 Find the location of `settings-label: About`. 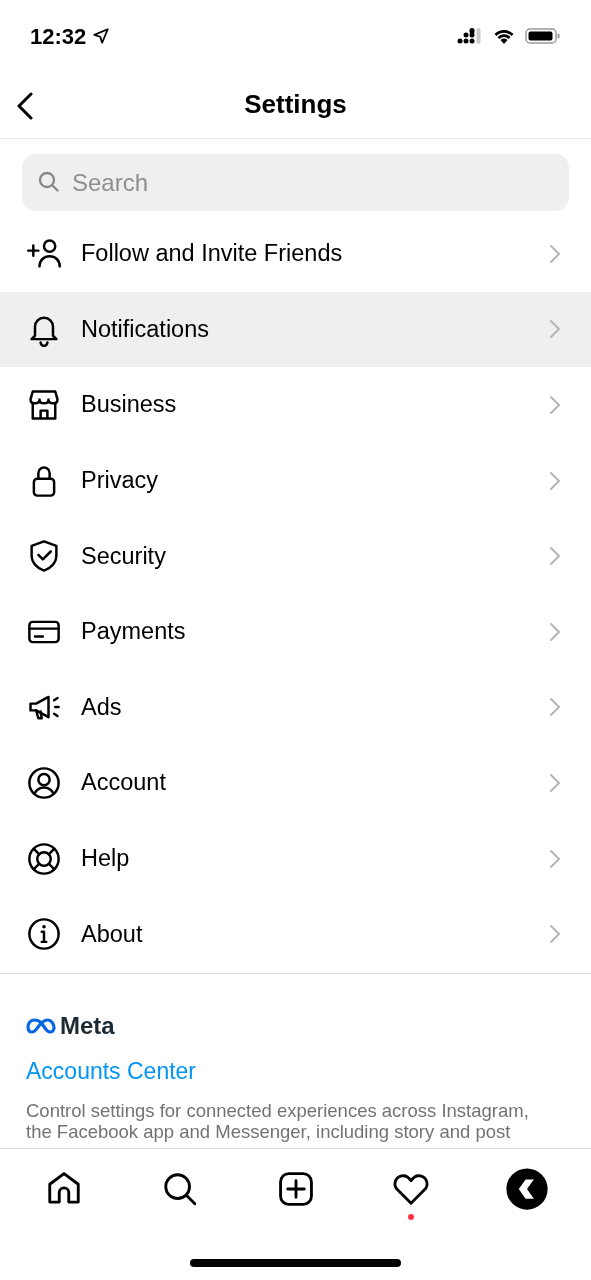

settings-label: About is located at coordinates (112, 934).